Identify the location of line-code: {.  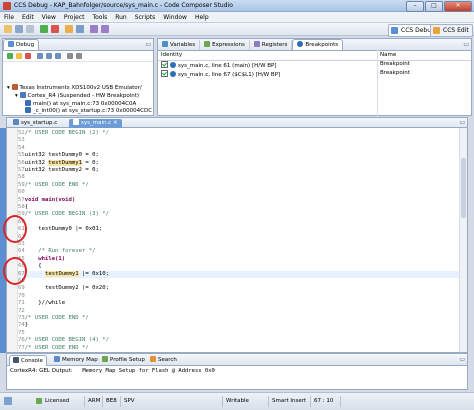
(26, 207).